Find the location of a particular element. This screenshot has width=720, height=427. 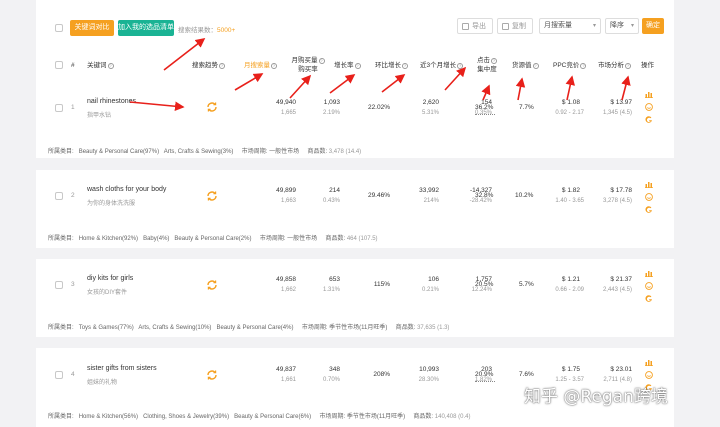

category-link: Beauty & Personal Care(97%) is located at coordinates (119, 152).